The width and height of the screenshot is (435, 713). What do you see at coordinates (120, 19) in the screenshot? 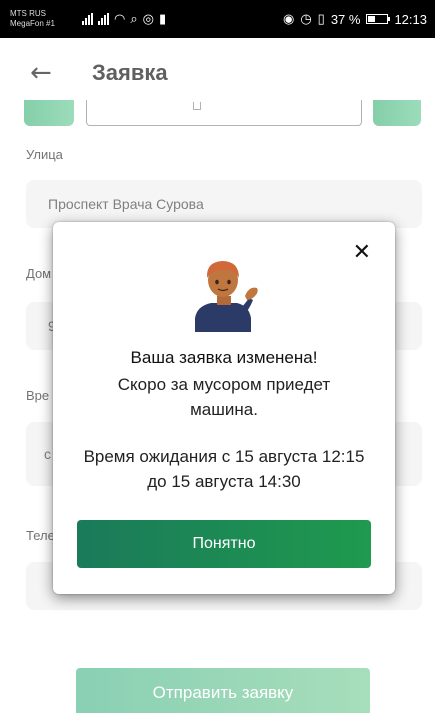
I see `wifi-icon: ◠` at bounding box center [120, 19].